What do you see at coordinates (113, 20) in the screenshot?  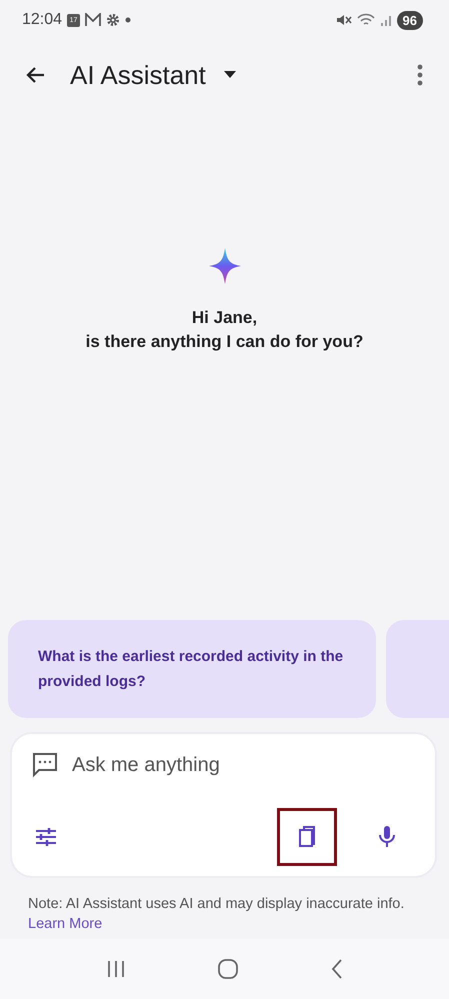 I see `gear-icon` at bounding box center [113, 20].